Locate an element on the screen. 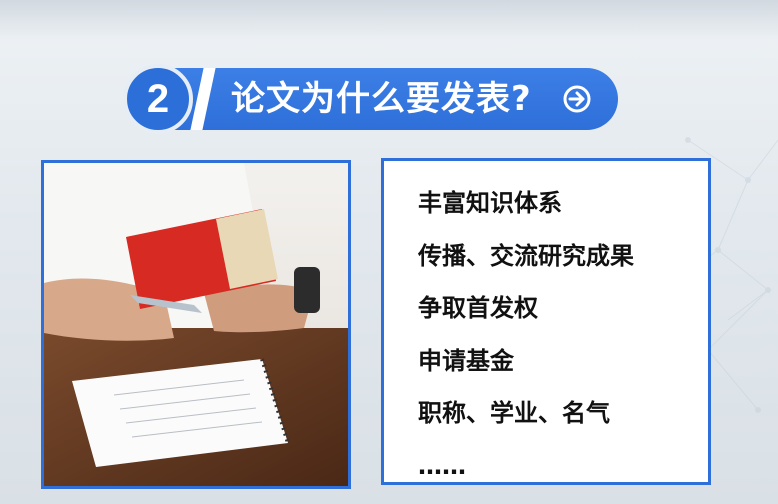 Image resolution: width=778 pixels, height=504 pixels. list-item: 丰富知识体系 is located at coordinates (490, 203).